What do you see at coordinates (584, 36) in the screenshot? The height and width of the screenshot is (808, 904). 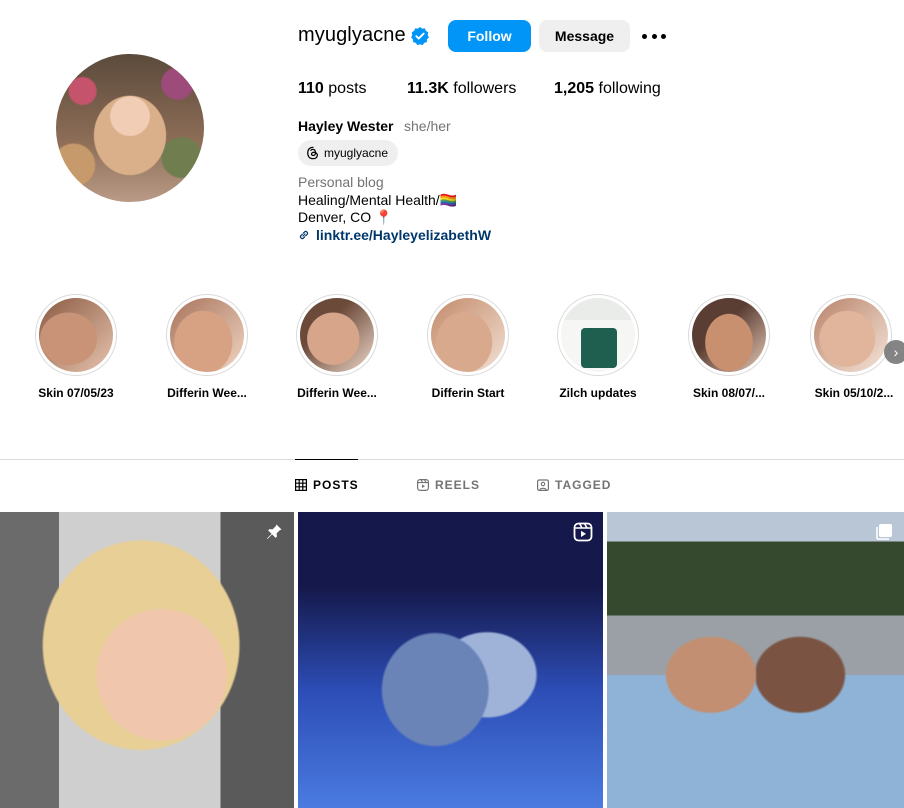 I see `message-button: Message` at bounding box center [584, 36].